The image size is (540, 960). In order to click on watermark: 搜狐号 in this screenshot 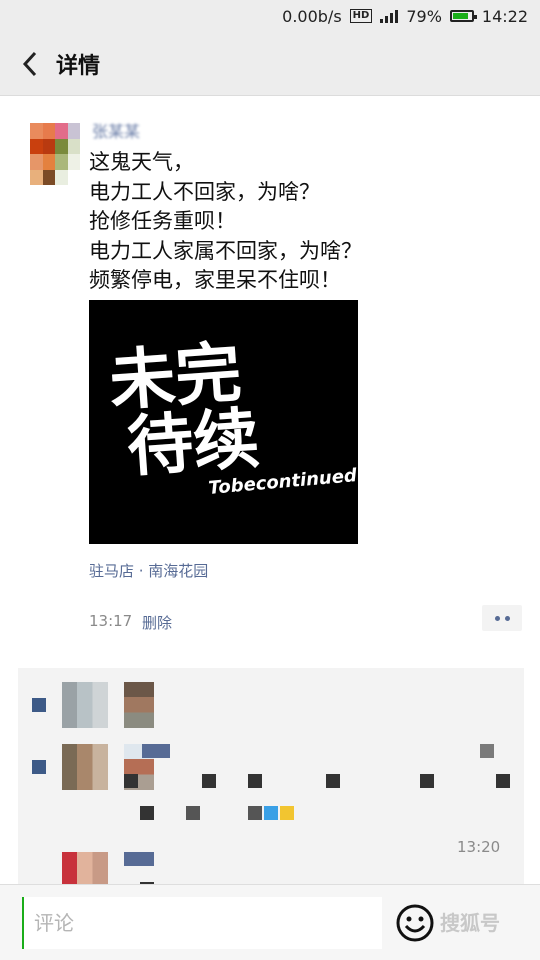, I will do `click(470, 923)`.